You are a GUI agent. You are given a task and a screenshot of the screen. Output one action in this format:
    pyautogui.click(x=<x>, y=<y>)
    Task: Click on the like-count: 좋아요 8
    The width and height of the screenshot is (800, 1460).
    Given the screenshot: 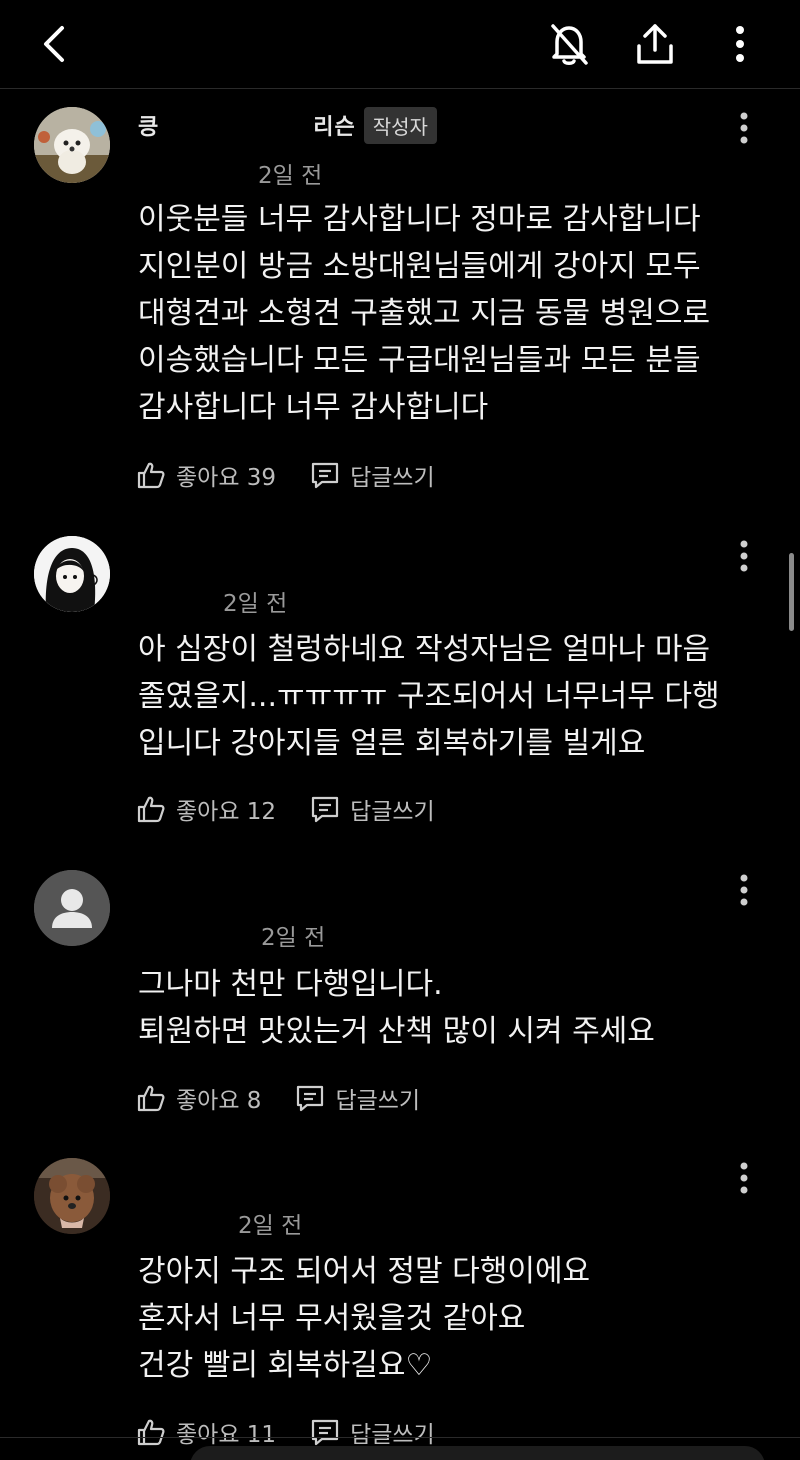 What is the action you would take?
    pyautogui.click(x=219, y=1101)
    